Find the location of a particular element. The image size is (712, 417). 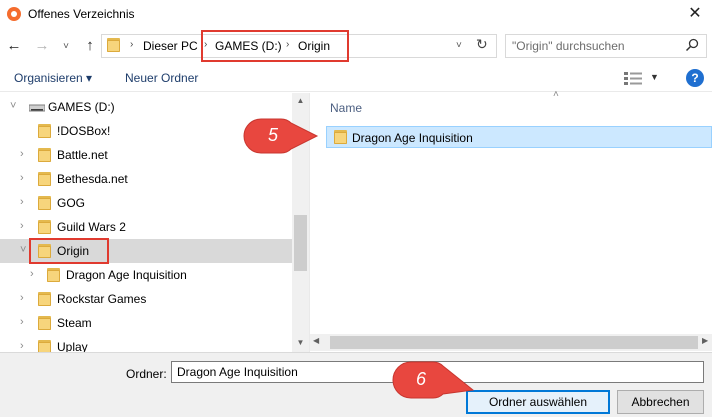

folder-field-label: Ordner: is located at coordinates (146, 374).